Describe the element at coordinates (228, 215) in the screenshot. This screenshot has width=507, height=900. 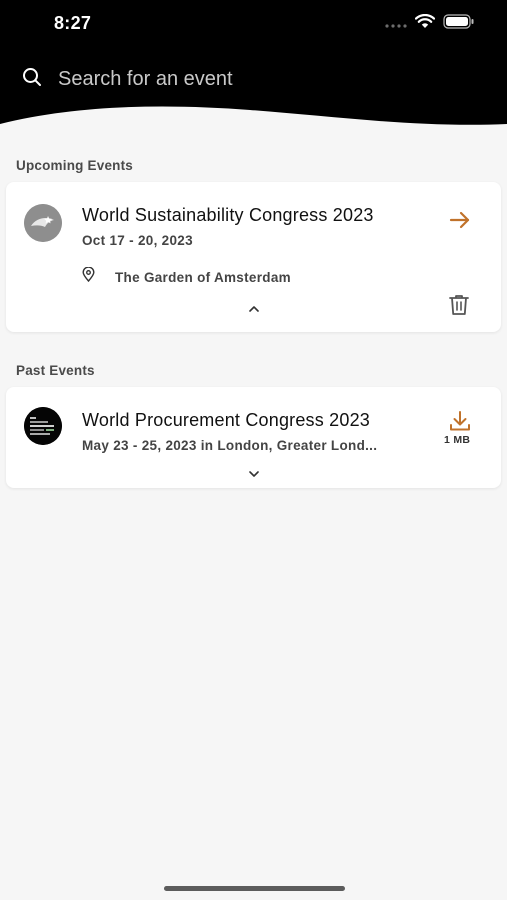
I see `event-title: World Sustainability Congress 2023` at that location.